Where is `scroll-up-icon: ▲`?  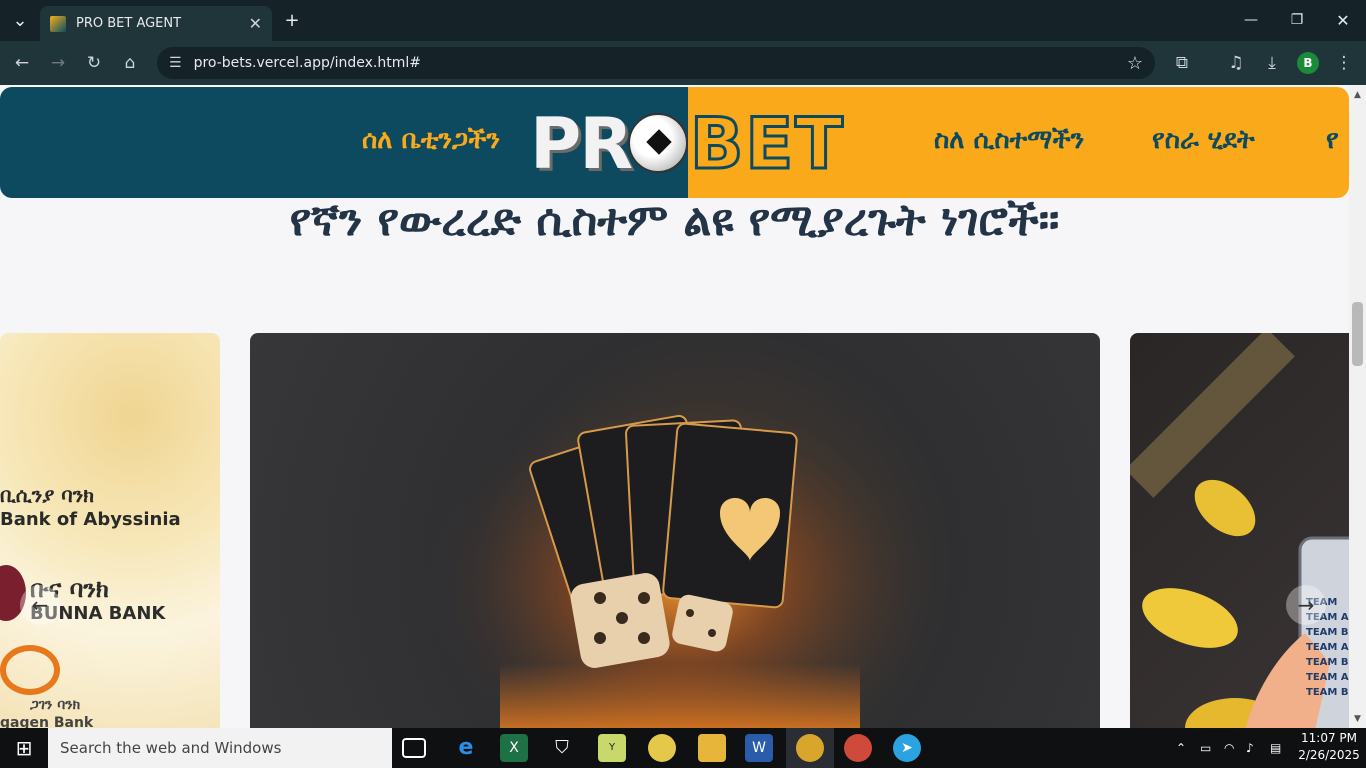 scroll-up-icon: ▲ is located at coordinates (1357, 95).